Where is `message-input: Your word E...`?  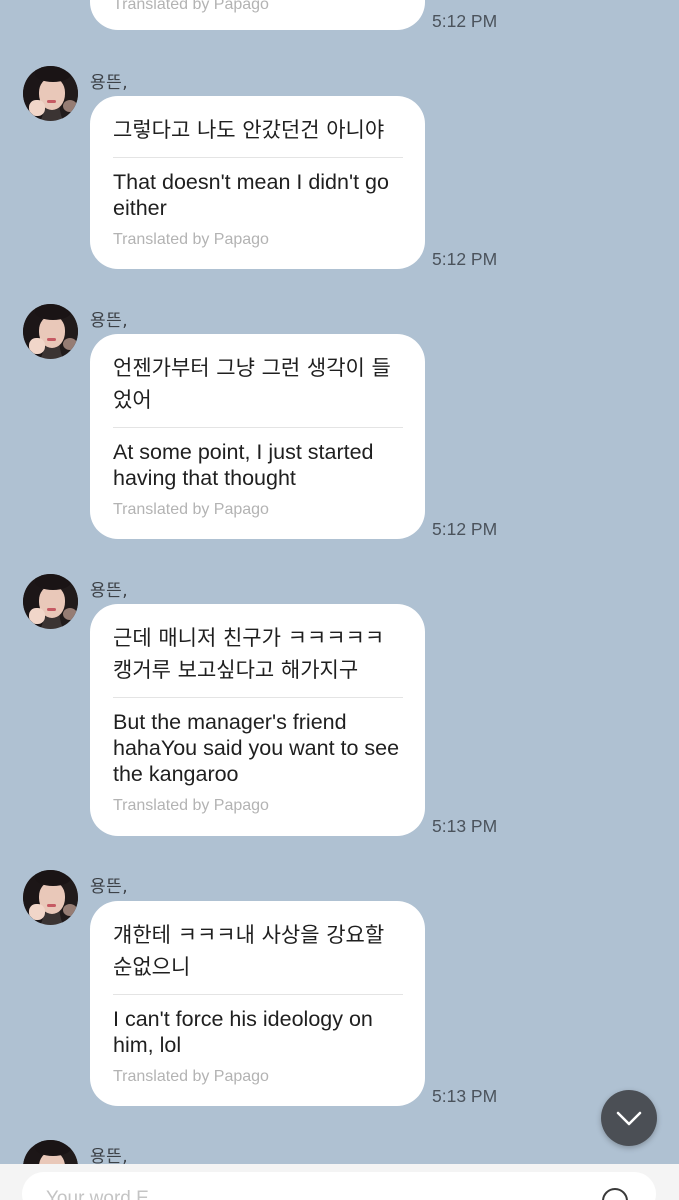 message-input: Your word E... is located at coordinates (339, 1186).